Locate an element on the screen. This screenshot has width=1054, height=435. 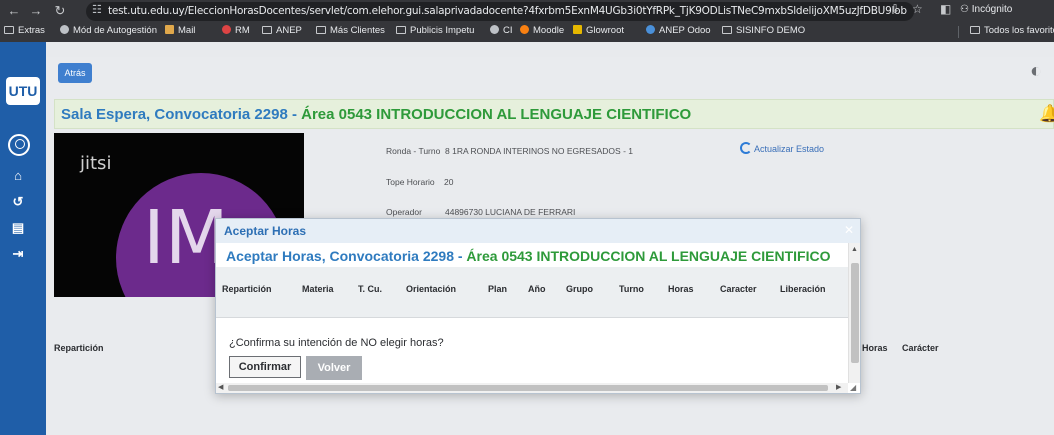
bookmark-label: Todos los favoritos is located at coordinates (1019, 30).